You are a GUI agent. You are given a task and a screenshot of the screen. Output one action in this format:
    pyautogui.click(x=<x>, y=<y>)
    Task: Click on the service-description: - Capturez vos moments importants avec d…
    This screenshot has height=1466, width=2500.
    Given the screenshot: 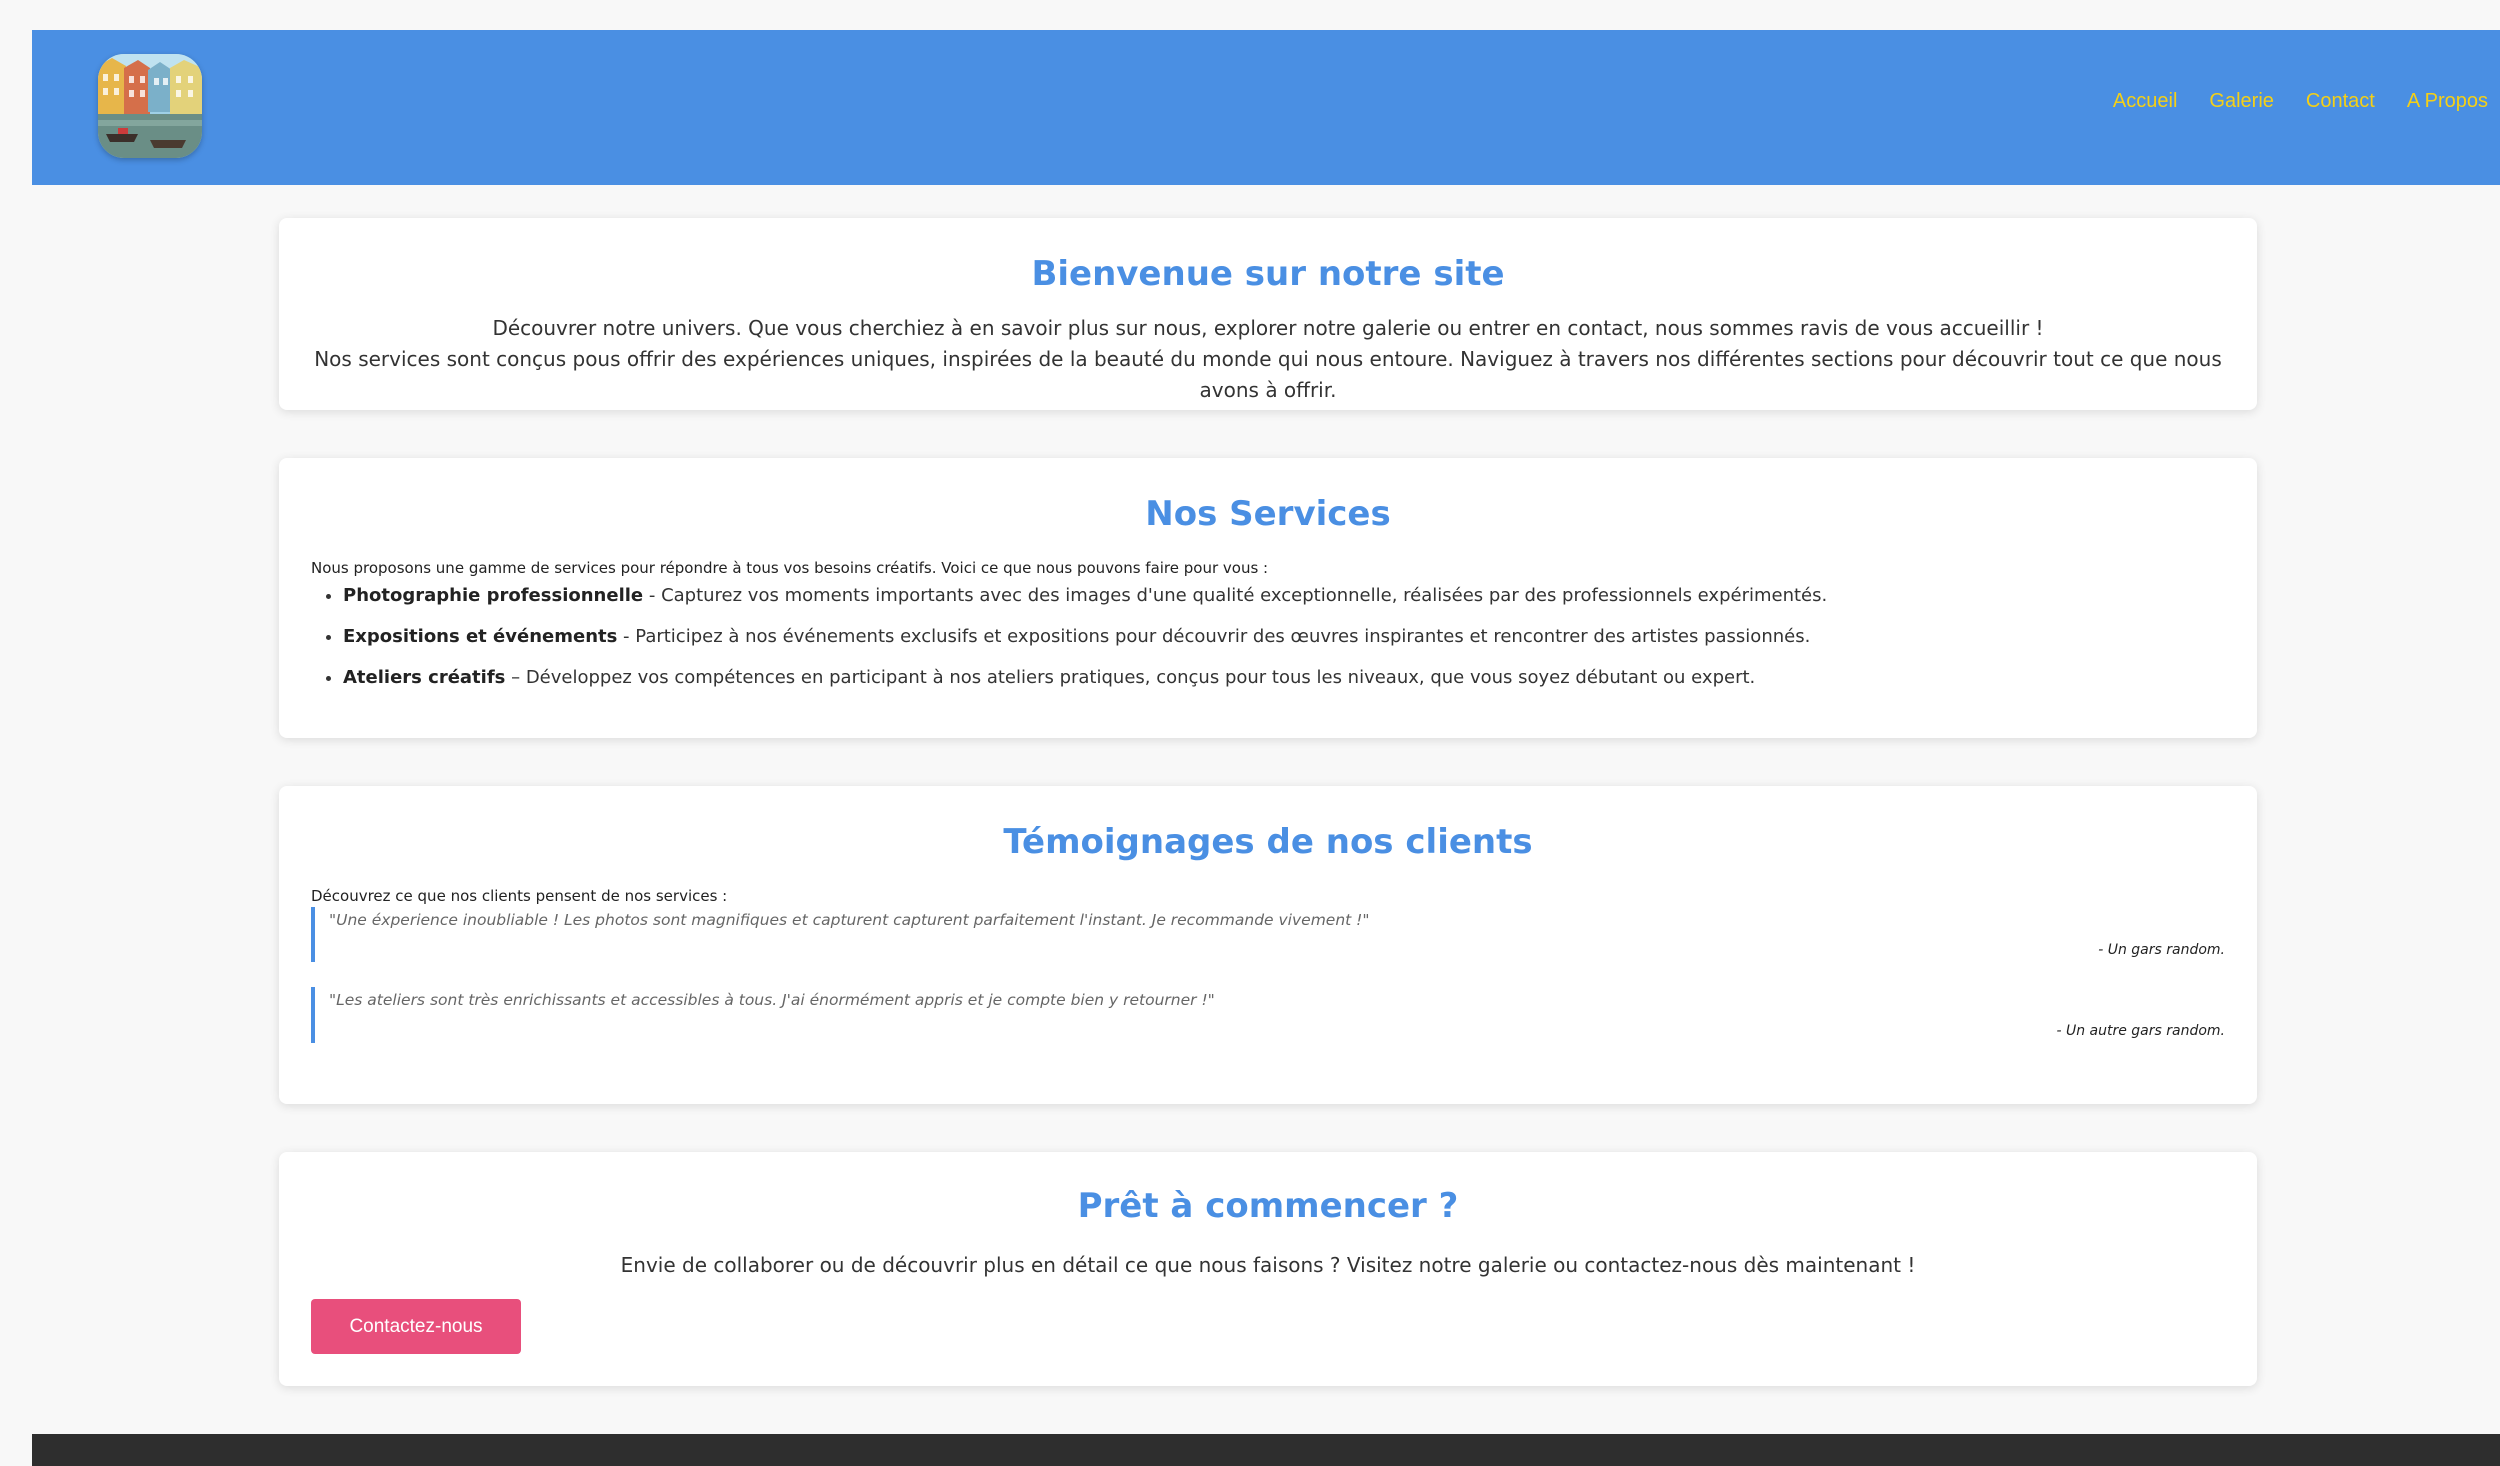 What is the action you would take?
    pyautogui.click(x=1235, y=595)
    